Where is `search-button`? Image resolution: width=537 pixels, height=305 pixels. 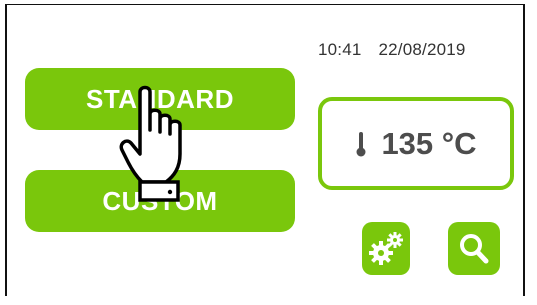
search-button is located at coordinates (474, 248).